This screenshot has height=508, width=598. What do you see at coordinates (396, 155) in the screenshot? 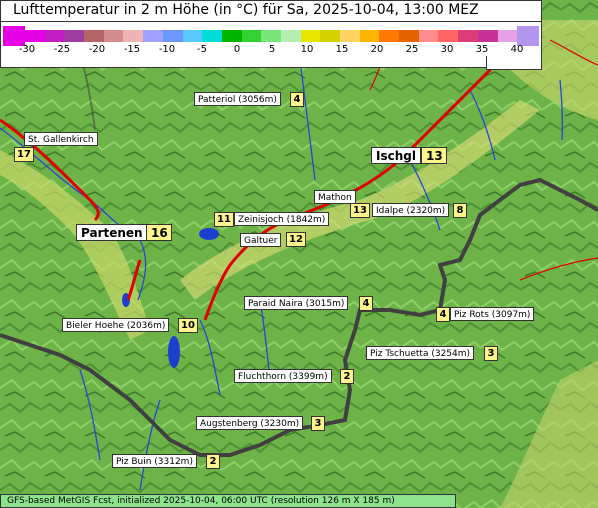
I see `label-ischgl: Ischgl` at bounding box center [396, 155].